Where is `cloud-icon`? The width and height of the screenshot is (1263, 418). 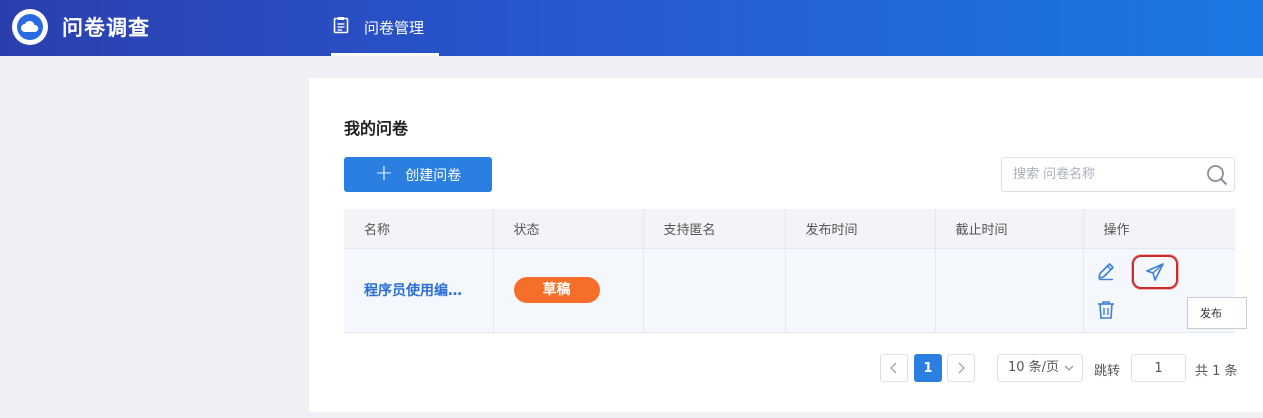 cloud-icon is located at coordinates (30, 27).